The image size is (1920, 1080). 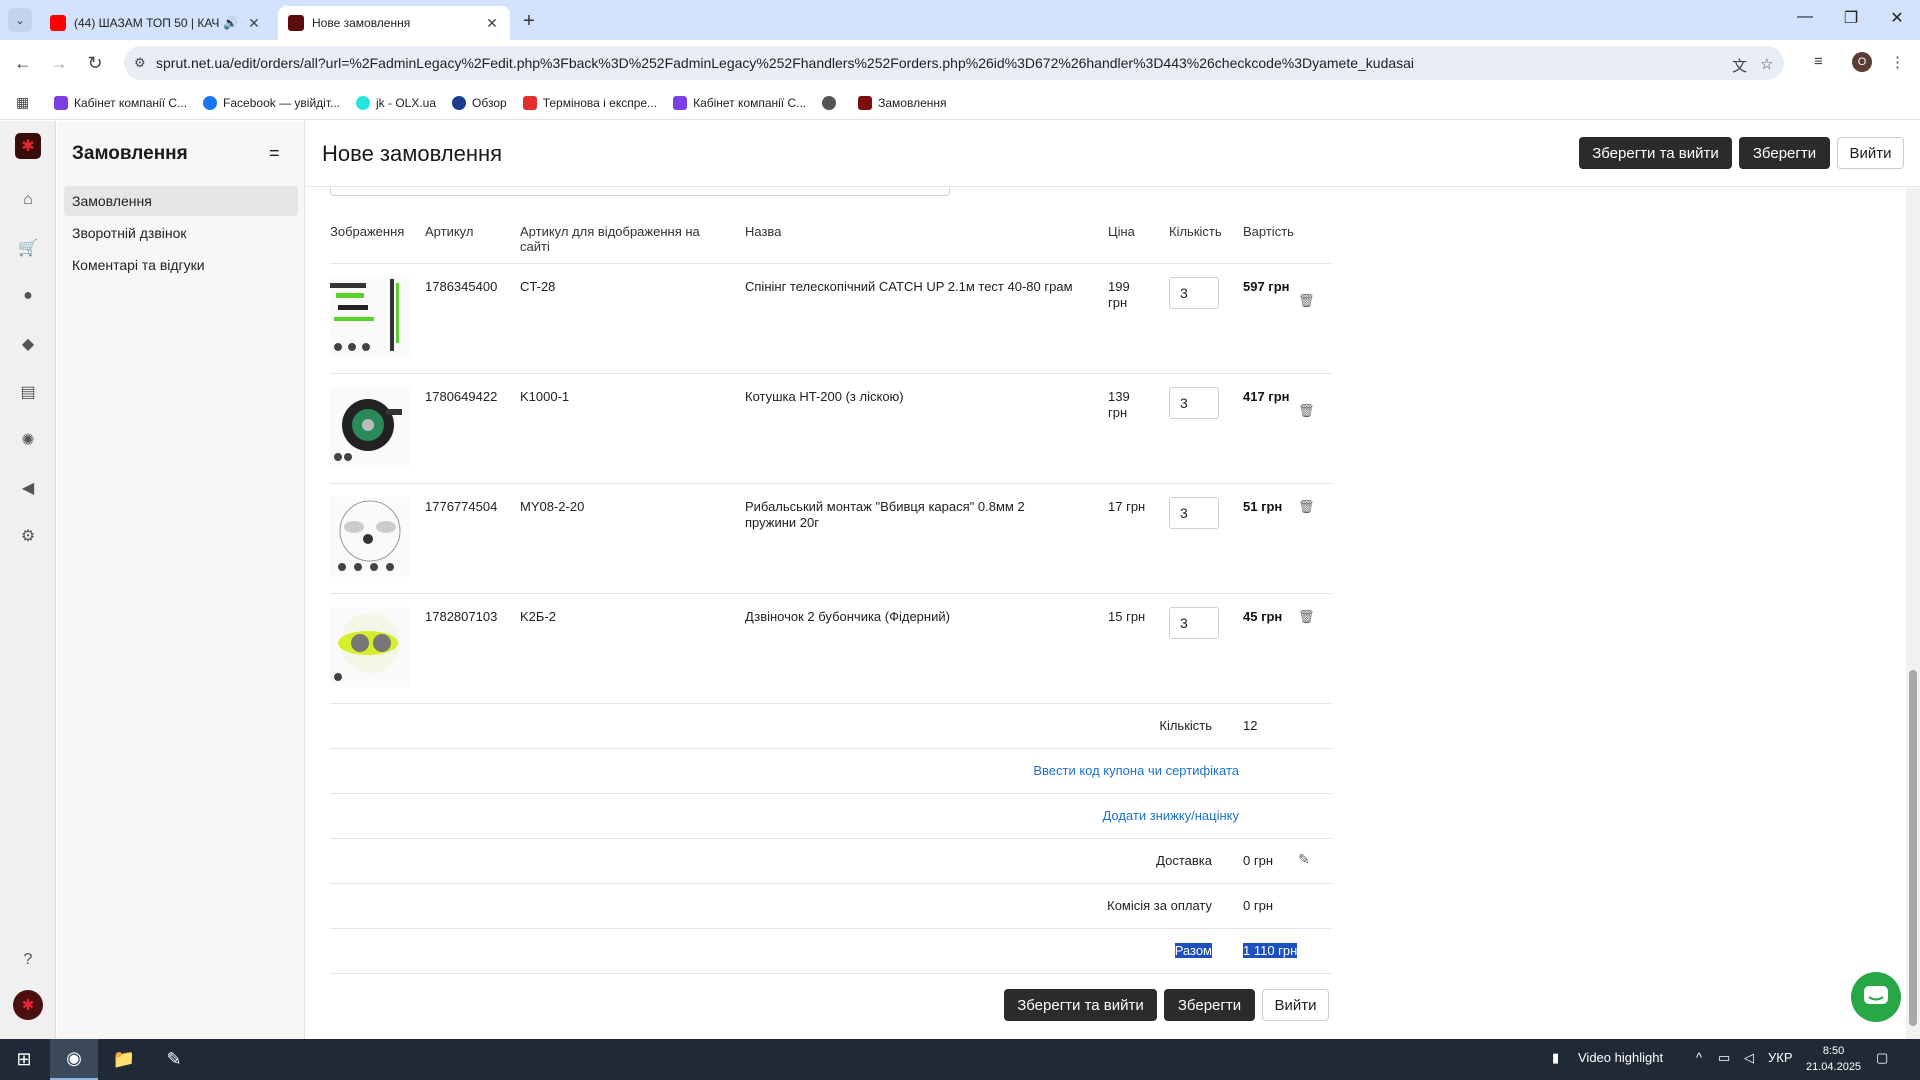 What do you see at coordinates (902, 102) in the screenshot?
I see `bookmark-item: Замовлення` at bounding box center [902, 102].